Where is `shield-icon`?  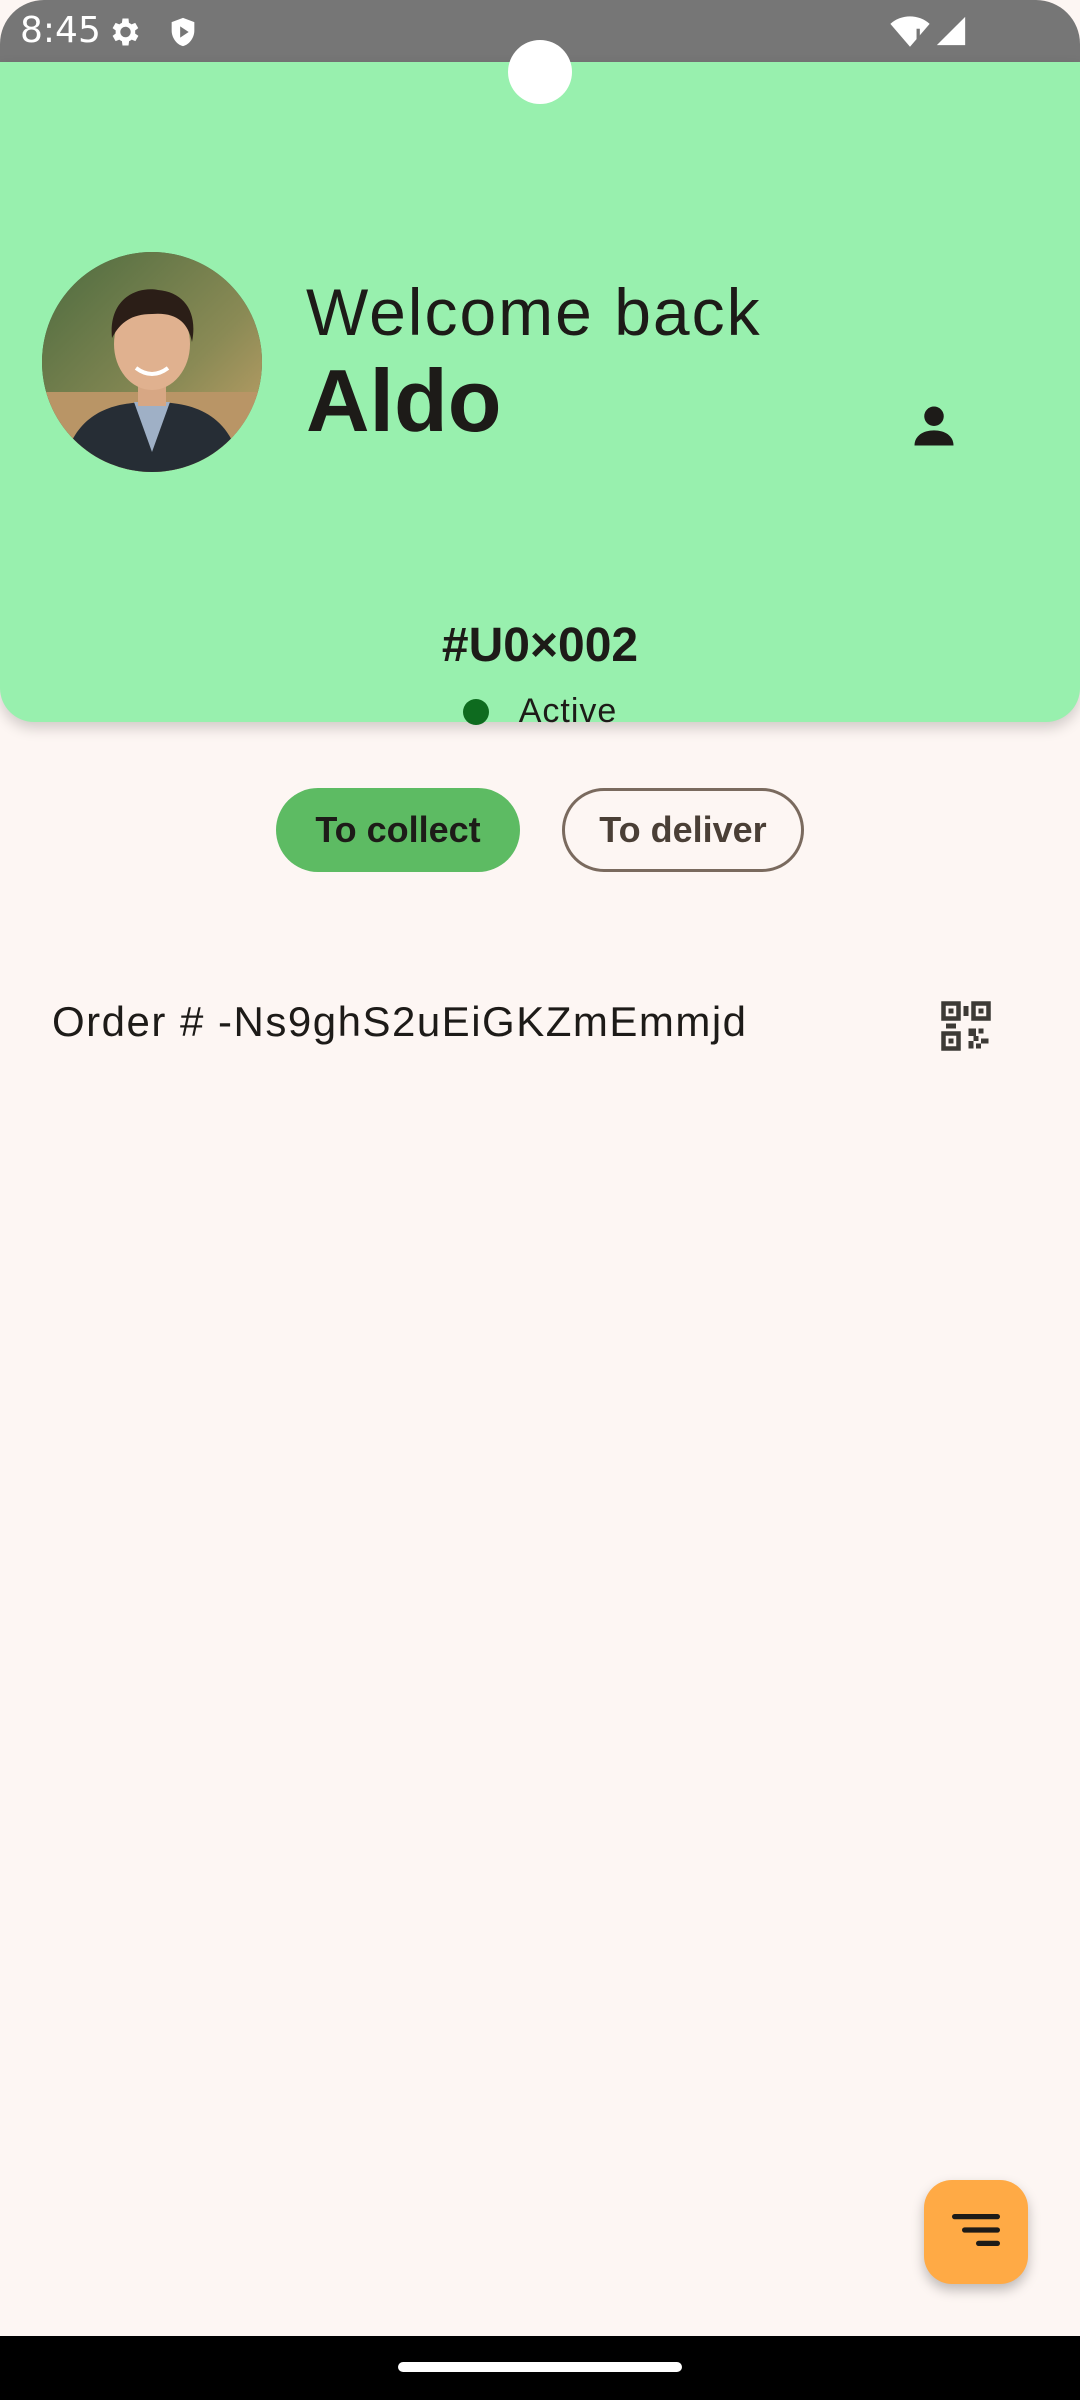 shield-icon is located at coordinates (183, 34).